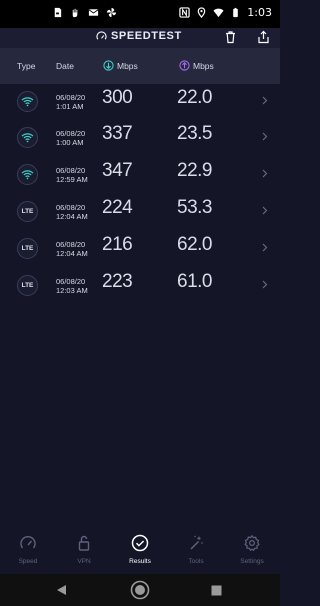 The width and height of the screenshot is (320, 606). Describe the element at coordinates (263, 37) in the screenshot. I see `share-icon` at that location.